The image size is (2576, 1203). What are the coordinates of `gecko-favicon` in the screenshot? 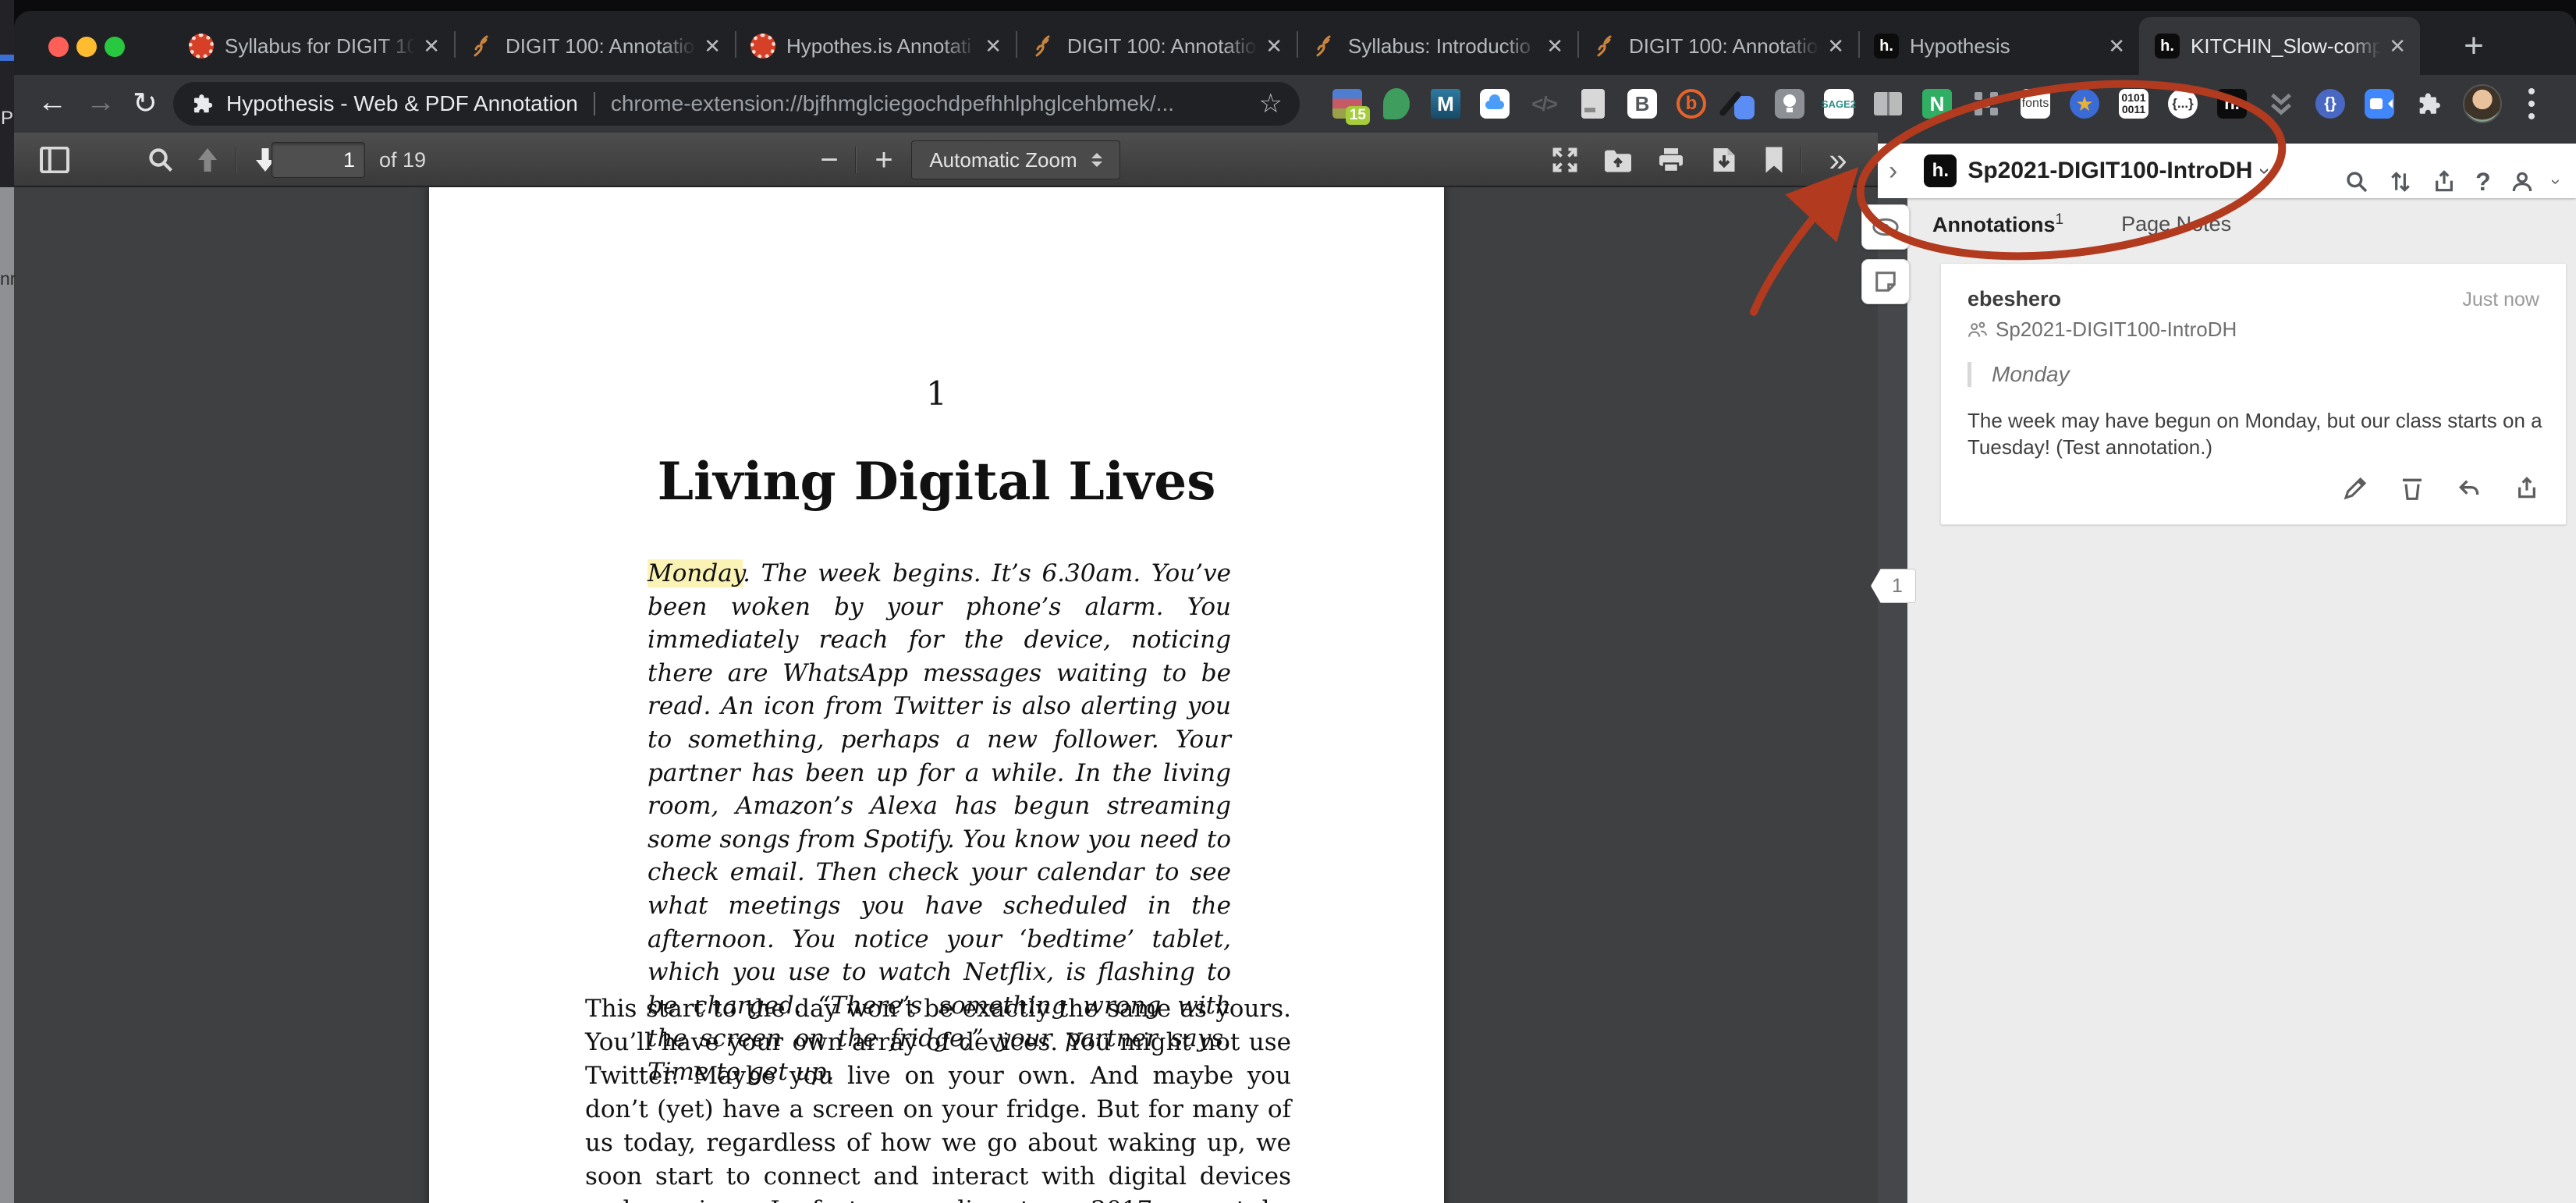 It's located at (1605, 46).